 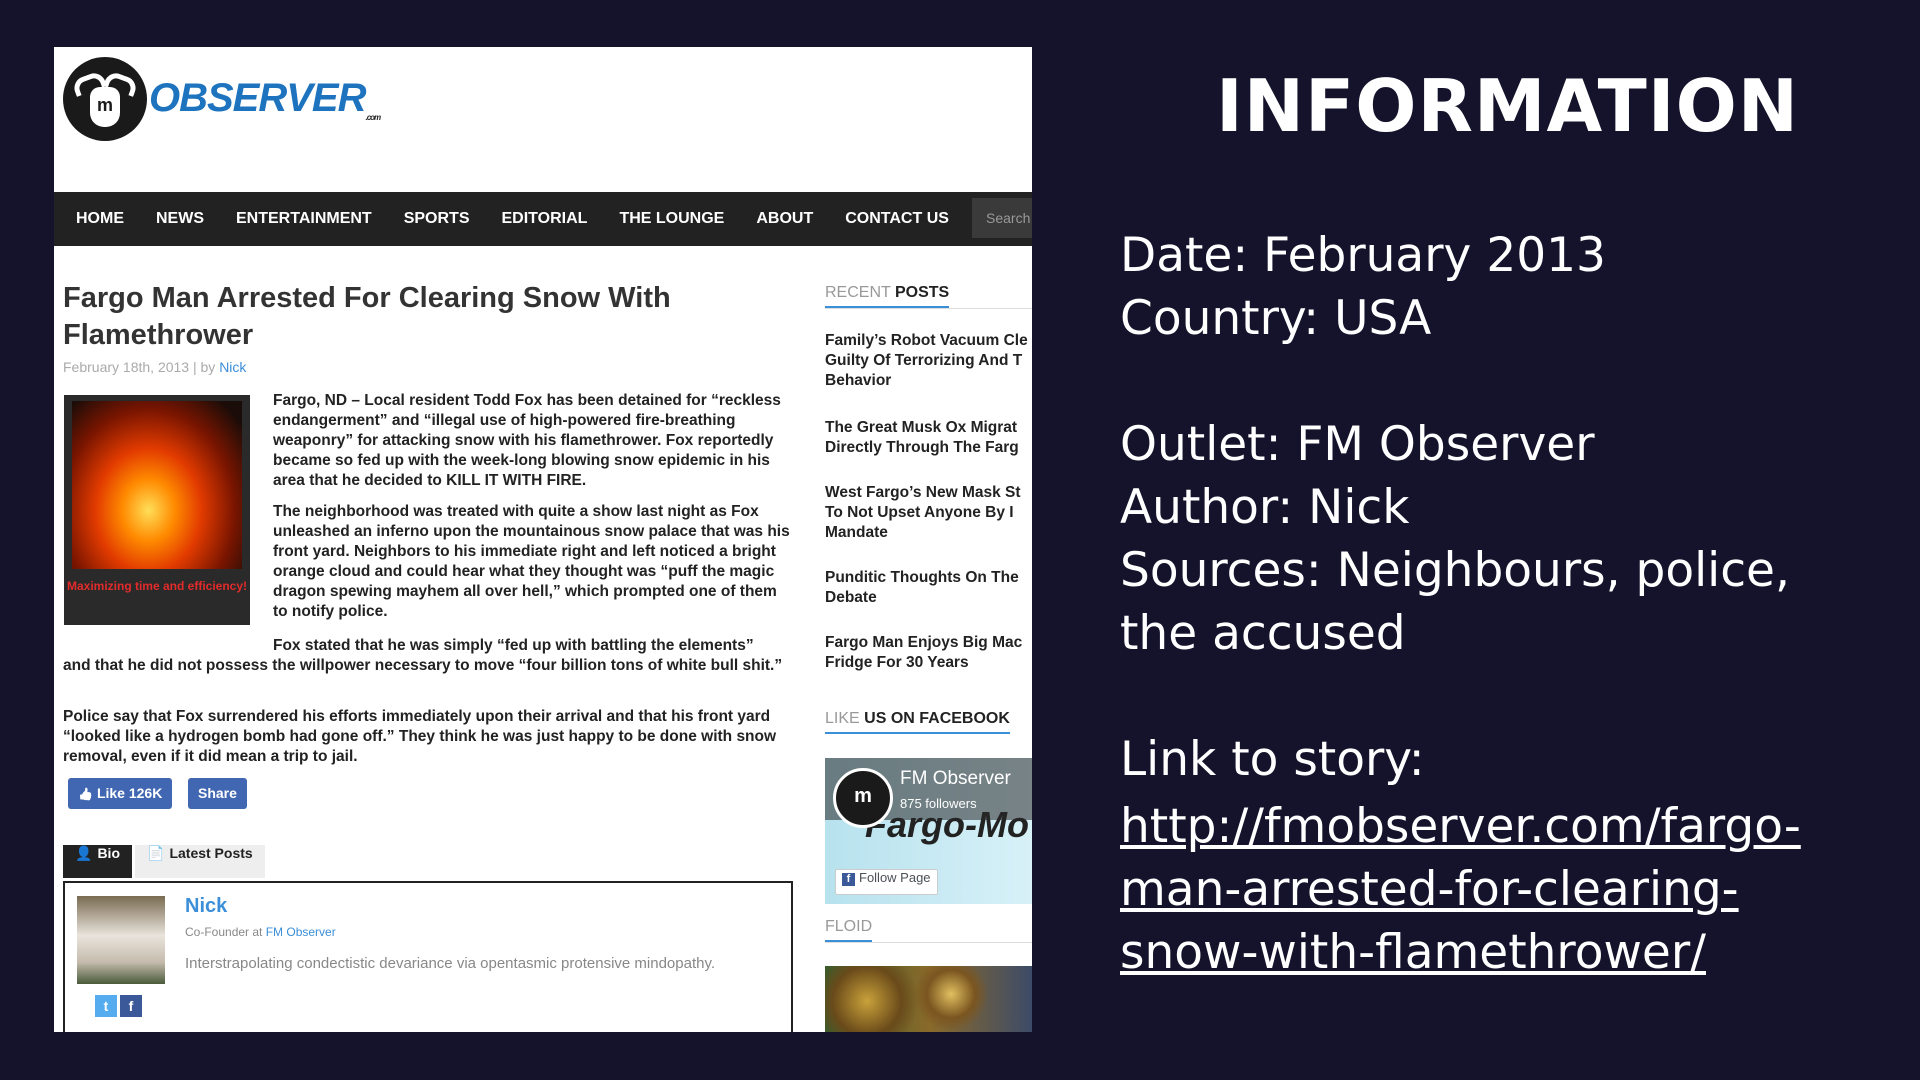 I want to click on article-image: Maximizing time and efficiency!, so click(x=157, y=510).